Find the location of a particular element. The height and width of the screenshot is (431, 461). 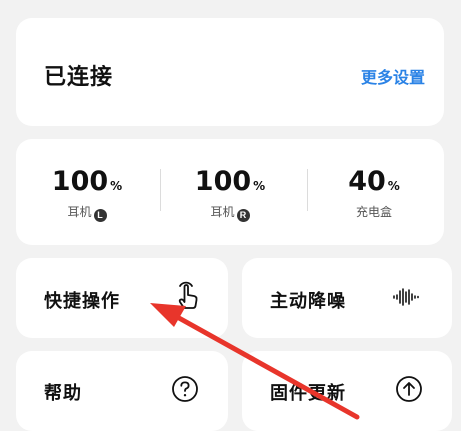

anc-label: 主动降噪 is located at coordinates (308, 301).